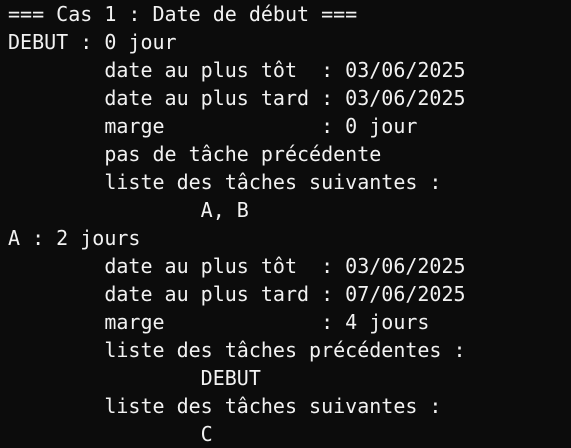 This screenshot has width=571, height=448. Describe the element at coordinates (128, 210) in the screenshot. I see `task-debut-successors-list: A, B` at that location.